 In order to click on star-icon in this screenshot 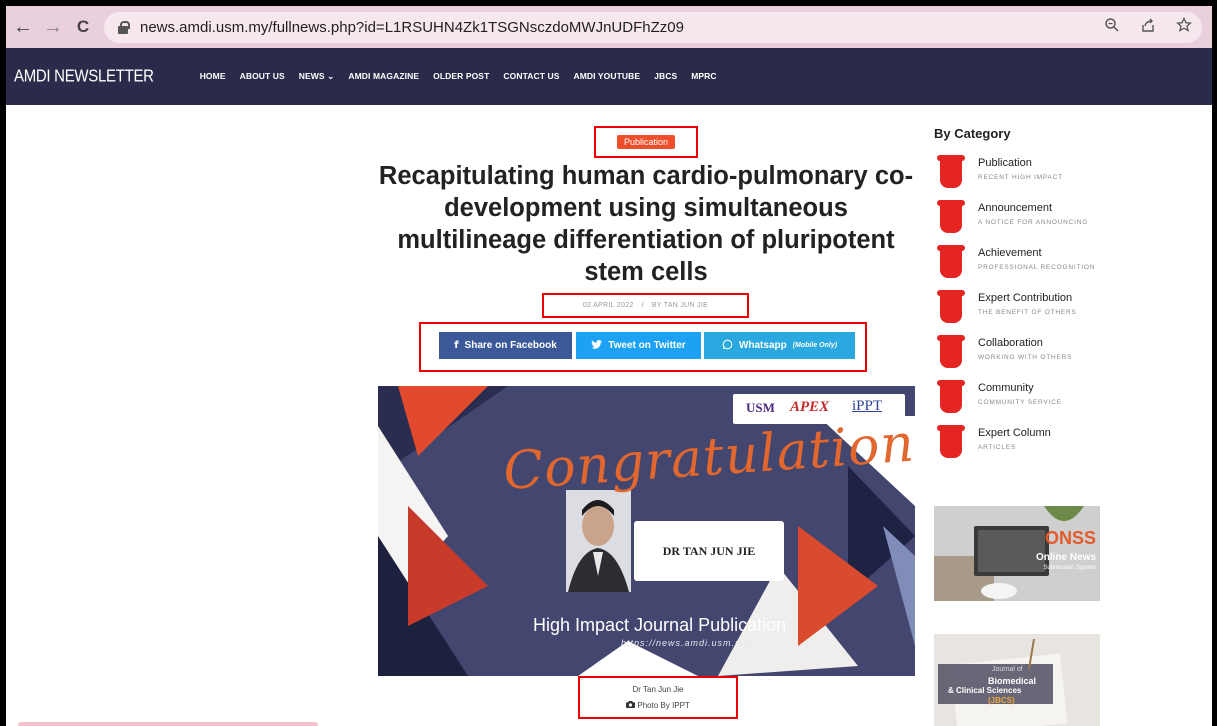, I will do `click(1184, 27)`.